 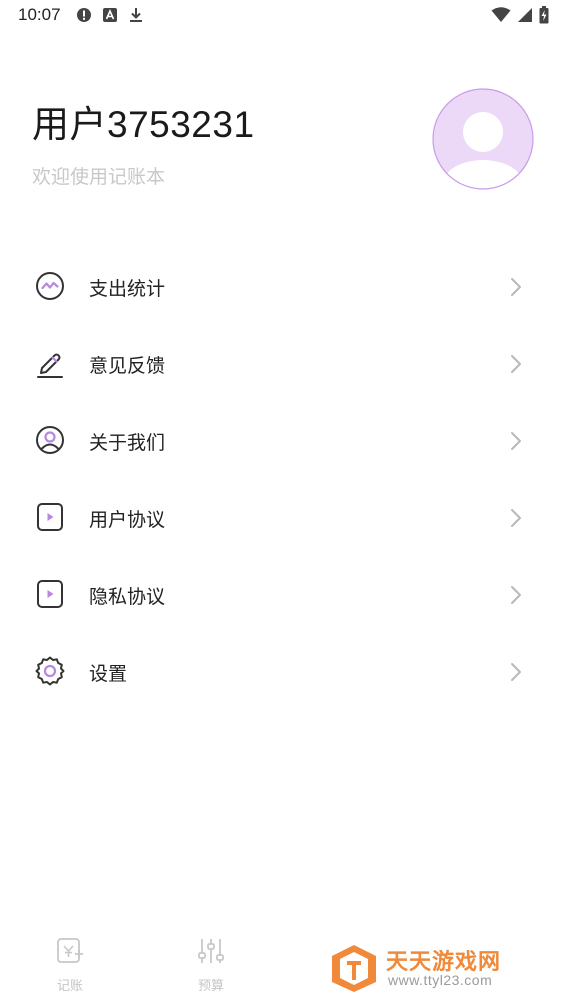 What do you see at coordinates (127, 366) in the screenshot?
I see `menu-item-label: 意见反馈` at bounding box center [127, 366].